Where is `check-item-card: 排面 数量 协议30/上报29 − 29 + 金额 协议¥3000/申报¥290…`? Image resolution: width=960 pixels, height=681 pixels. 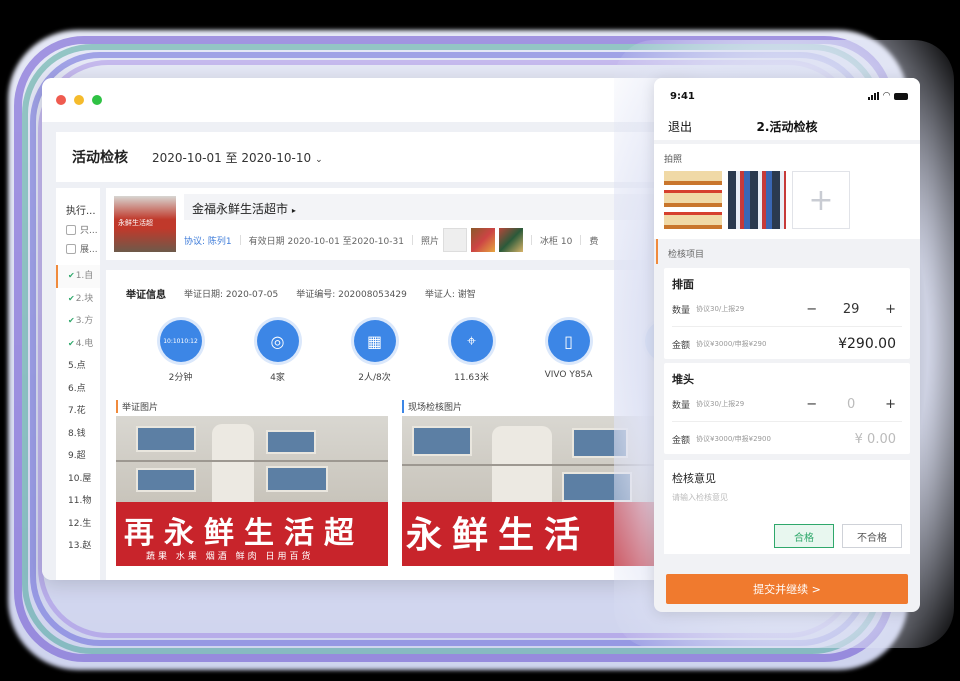
check-item-card: 排面 数量 协议30/上报29 − 29 + 金额 协议¥3000/申报¥290… is located at coordinates (787, 313).